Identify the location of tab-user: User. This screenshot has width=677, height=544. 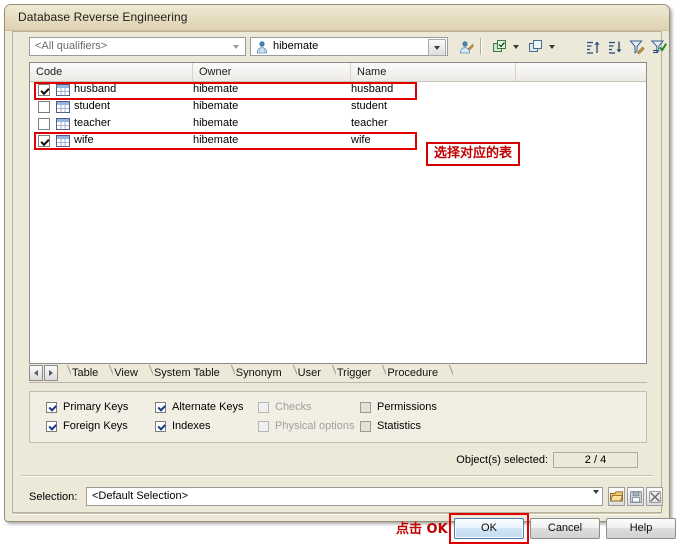
(307, 373).